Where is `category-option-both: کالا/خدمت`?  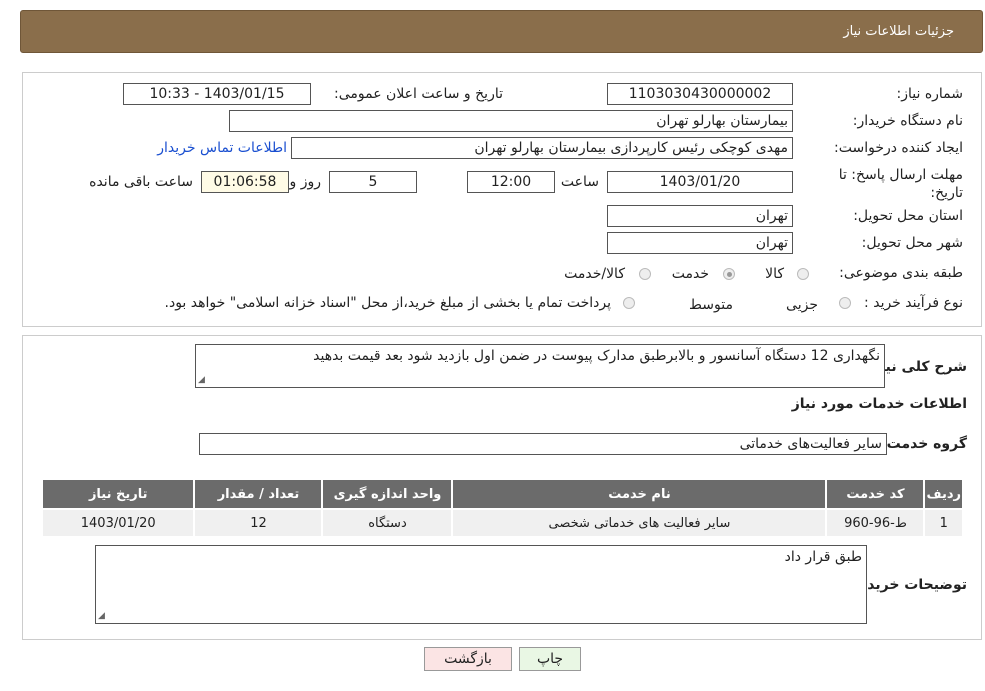 category-option-both: کالا/خدمت is located at coordinates (594, 274).